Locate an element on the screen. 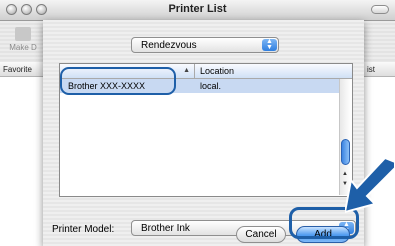 Image resolution: width=395 pixels, height=246 pixels. make-default-button: Make D is located at coordinates (23, 39).